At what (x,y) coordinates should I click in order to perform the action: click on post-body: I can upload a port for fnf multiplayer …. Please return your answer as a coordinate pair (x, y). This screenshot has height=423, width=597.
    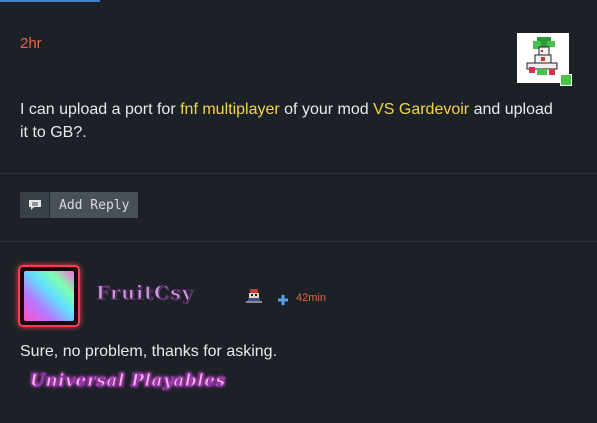
    Looking at the image, I should click on (290, 121).